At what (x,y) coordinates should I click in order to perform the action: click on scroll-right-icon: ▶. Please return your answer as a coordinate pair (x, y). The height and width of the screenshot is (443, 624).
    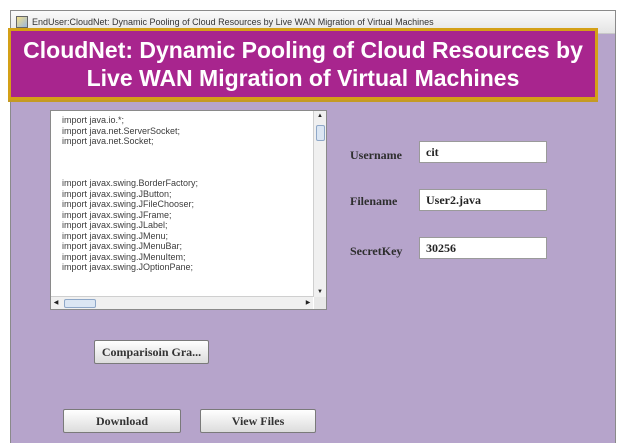
    Looking at the image, I should click on (308, 303).